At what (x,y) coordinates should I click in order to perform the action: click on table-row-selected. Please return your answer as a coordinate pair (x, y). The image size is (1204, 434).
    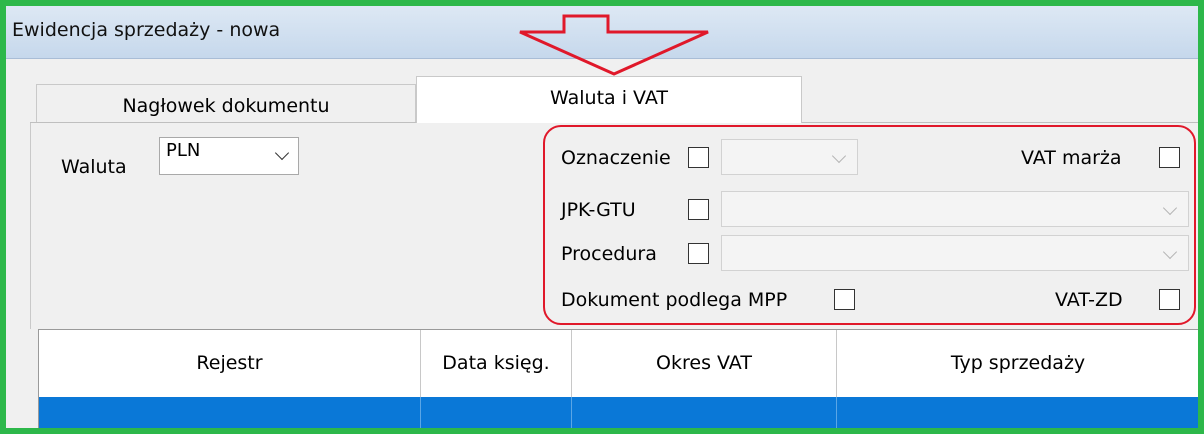
    Looking at the image, I should click on (618, 412).